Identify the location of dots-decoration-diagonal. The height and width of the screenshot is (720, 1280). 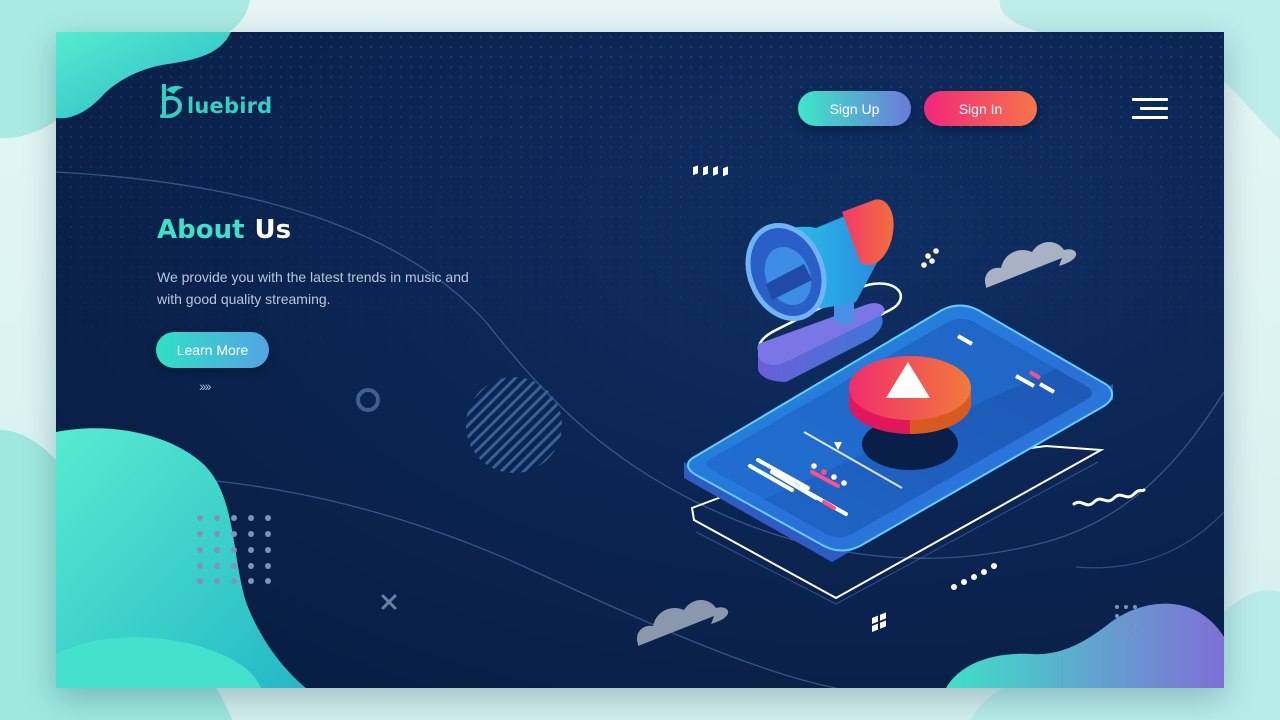
(930, 258).